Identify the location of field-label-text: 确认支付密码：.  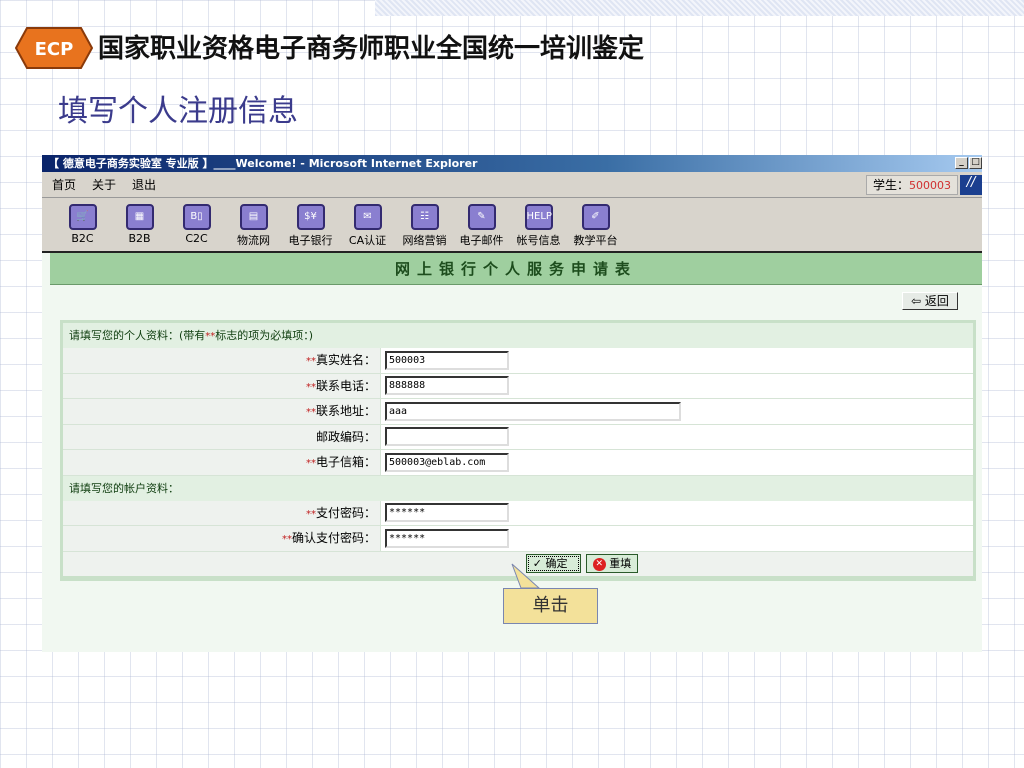
(333, 538).